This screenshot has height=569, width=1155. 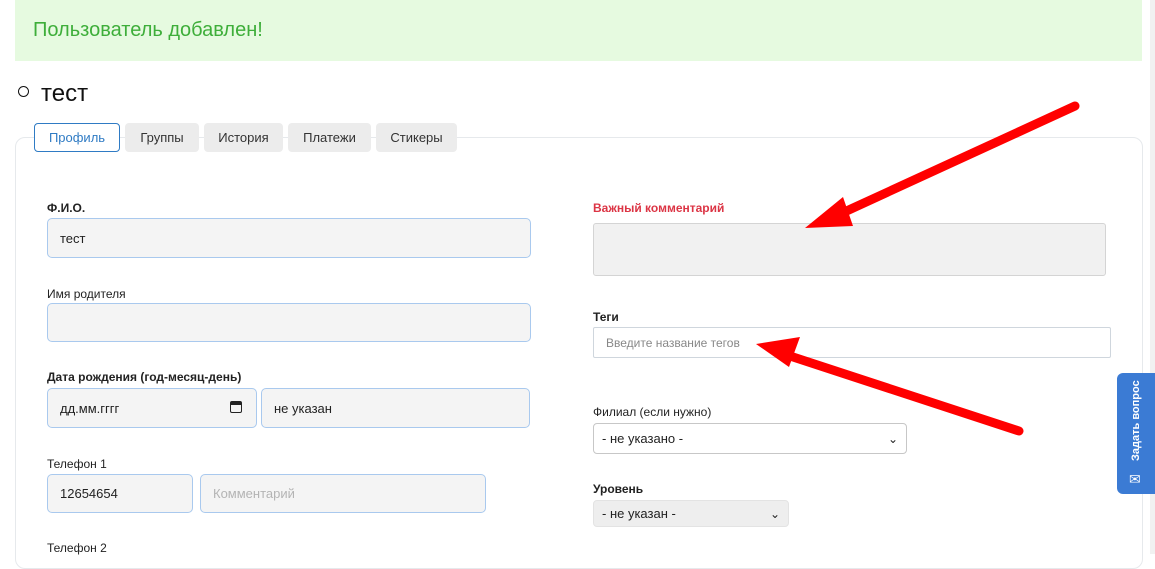 I want to click on phone1-comment-field: Комментарий, so click(x=343, y=493).